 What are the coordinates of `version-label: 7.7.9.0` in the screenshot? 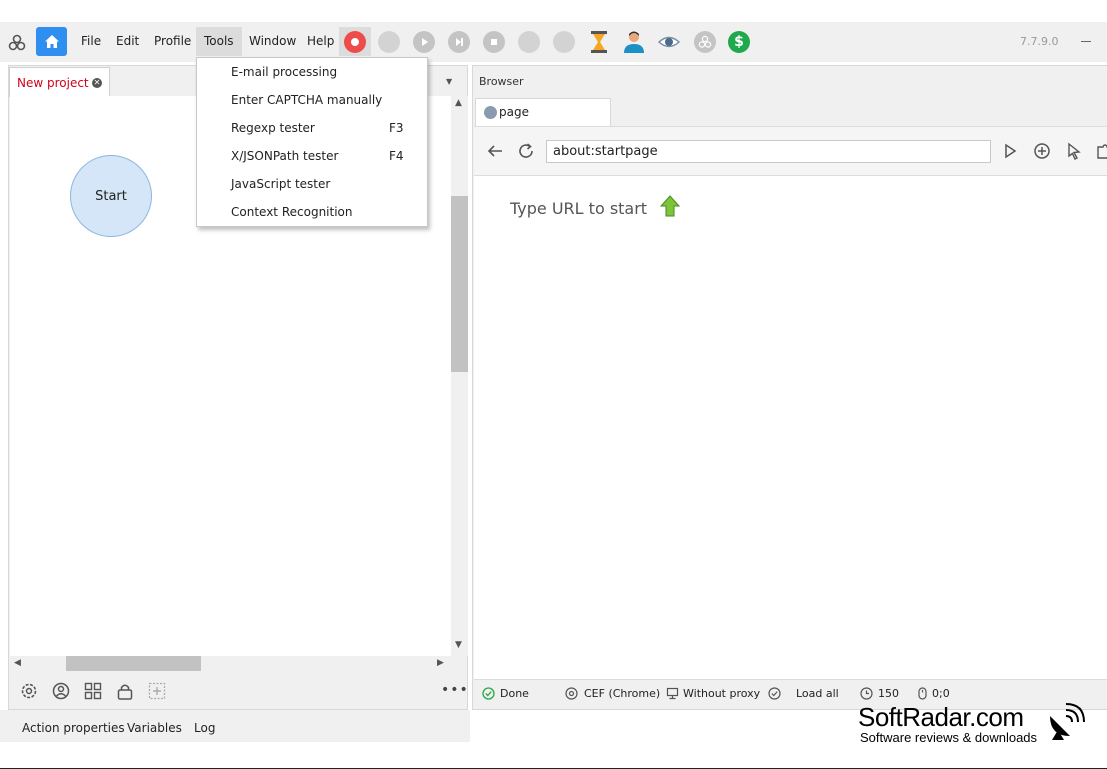 It's located at (1039, 41).